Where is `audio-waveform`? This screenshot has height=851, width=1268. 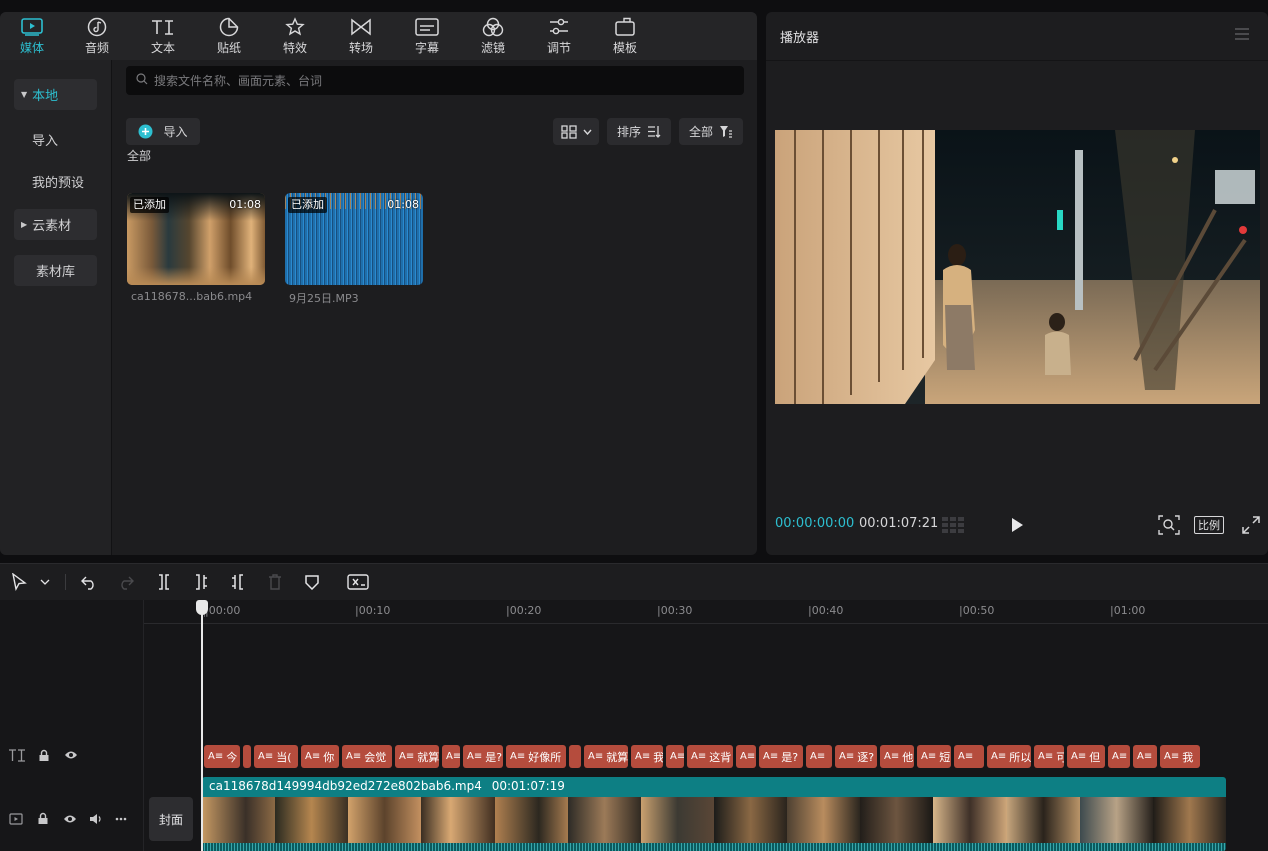 audio-waveform is located at coordinates (714, 847).